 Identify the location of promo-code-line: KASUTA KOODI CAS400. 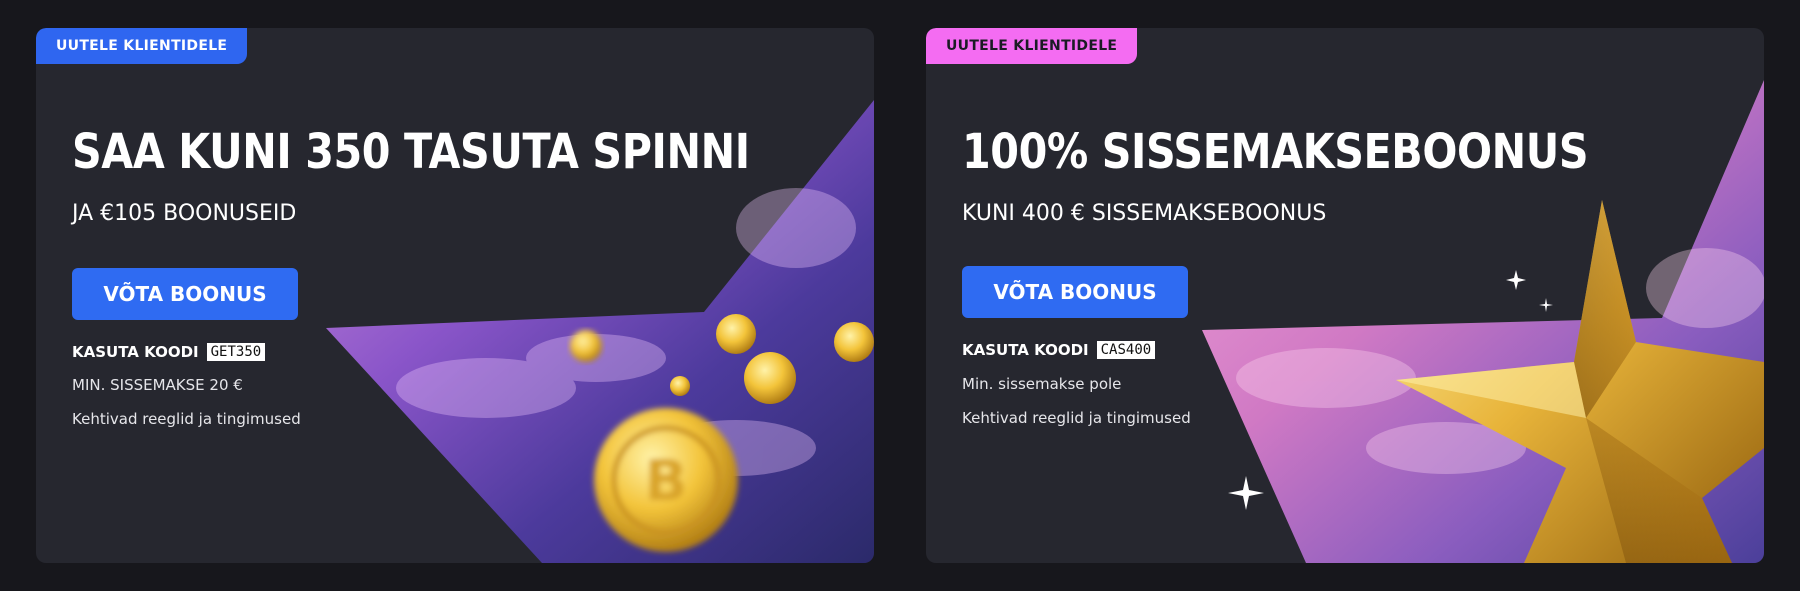
(1059, 350).